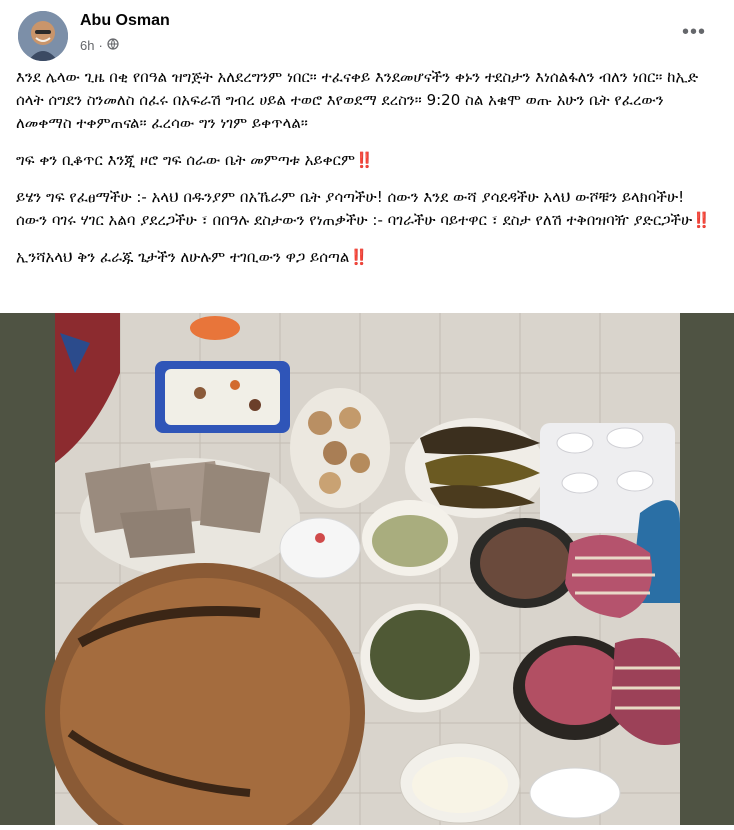 Image resolution: width=734 pixels, height=830 pixels. What do you see at coordinates (192, 257) in the screenshot?
I see `post-paragraph: ኢንሻአላህ ቅን ፈራጁ ጌታችን ለሁሉም ተገቢውን ዋጋ ይሰጣል‼️` at bounding box center [192, 257].